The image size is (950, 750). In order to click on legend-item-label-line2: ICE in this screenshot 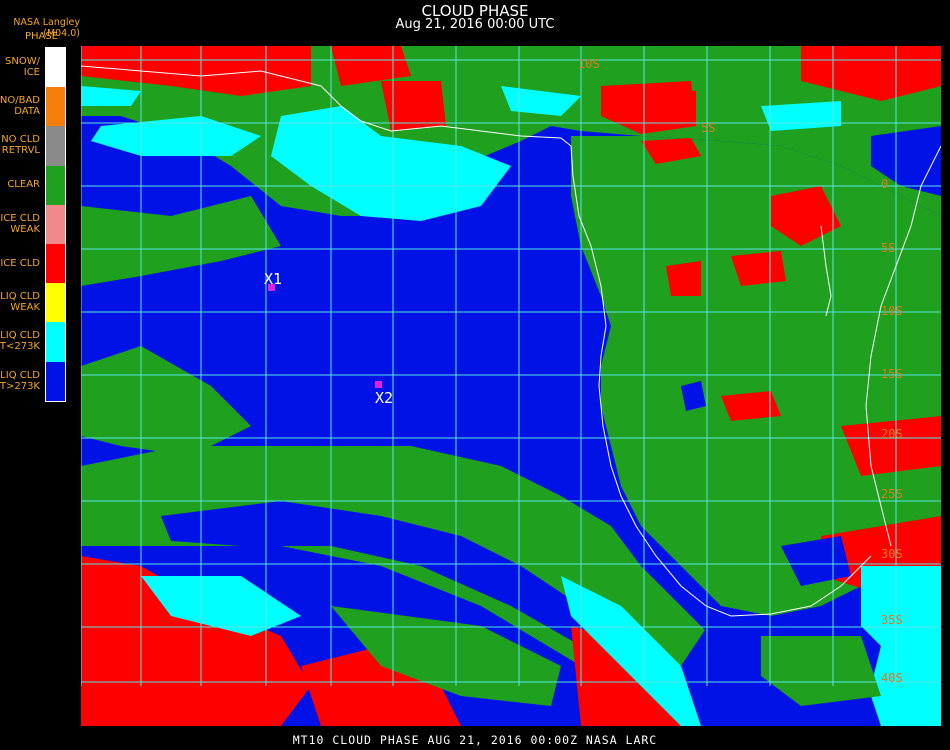, I will do `click(31, 72)`.